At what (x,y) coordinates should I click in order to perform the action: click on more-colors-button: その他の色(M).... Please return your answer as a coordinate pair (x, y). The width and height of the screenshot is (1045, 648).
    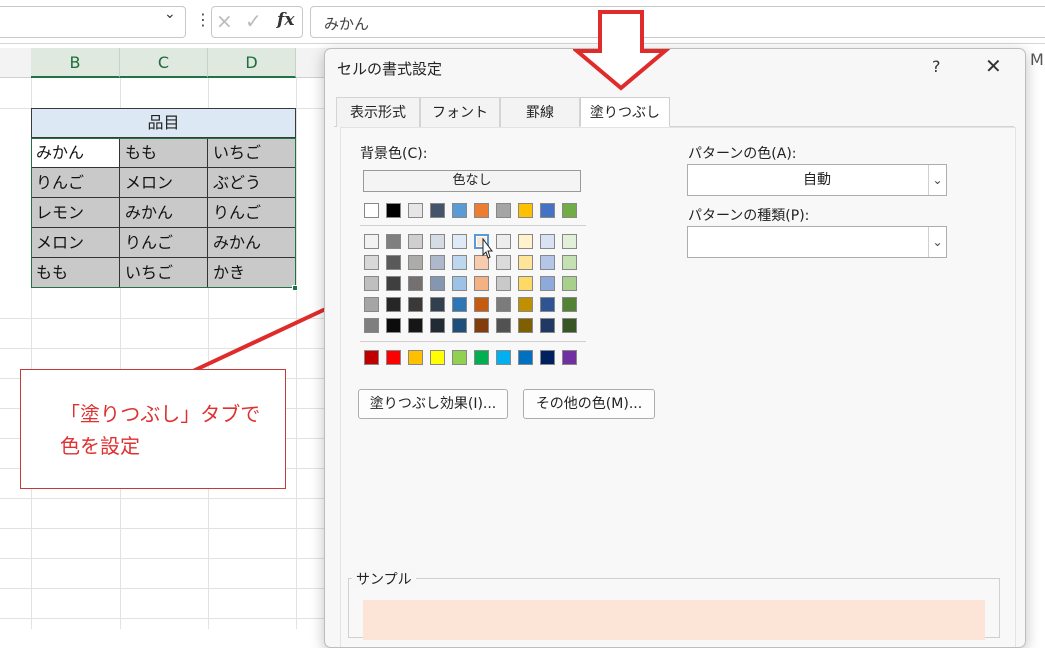
    Looking at the image, I should click on (589, 404).